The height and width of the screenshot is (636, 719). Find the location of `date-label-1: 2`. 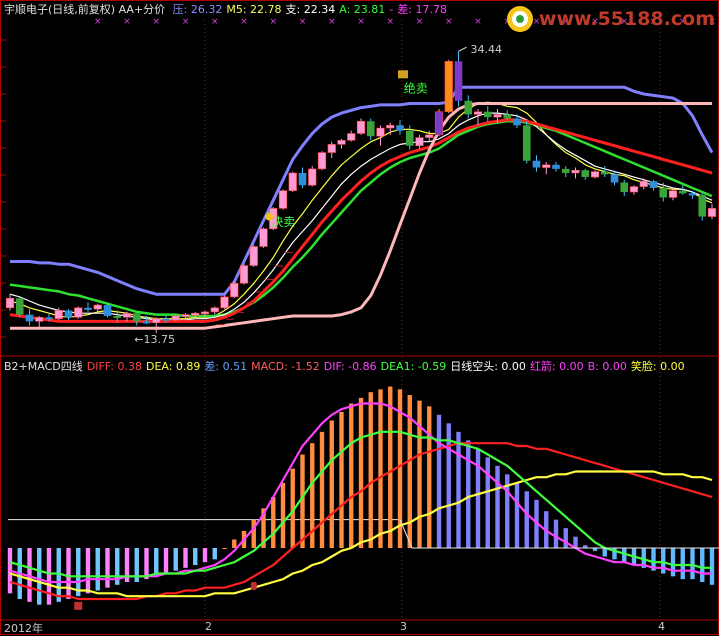

date-label-1: 2 is located at coordinates (208, 626).